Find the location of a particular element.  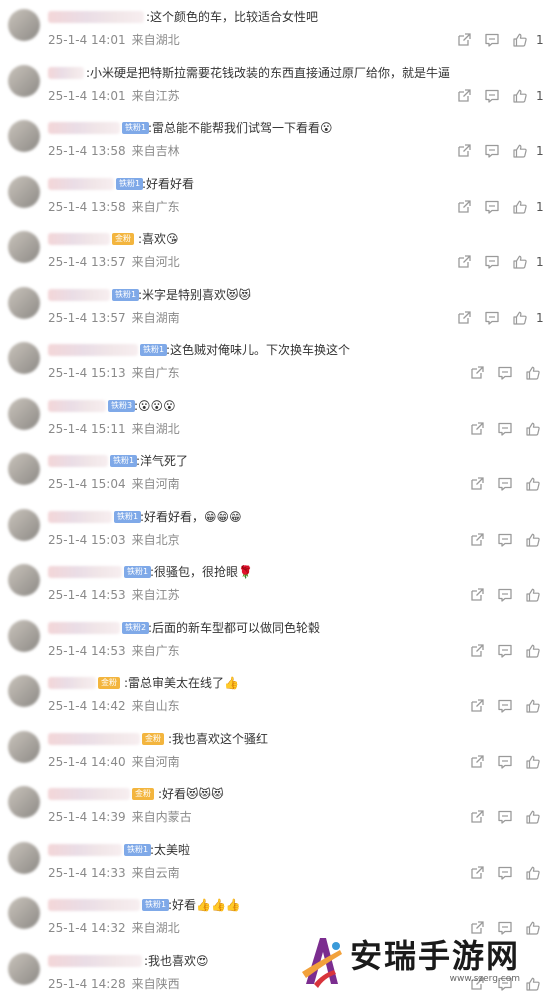

comment-date: 25-1-4 14:53 is located at coordinates (87, 651).